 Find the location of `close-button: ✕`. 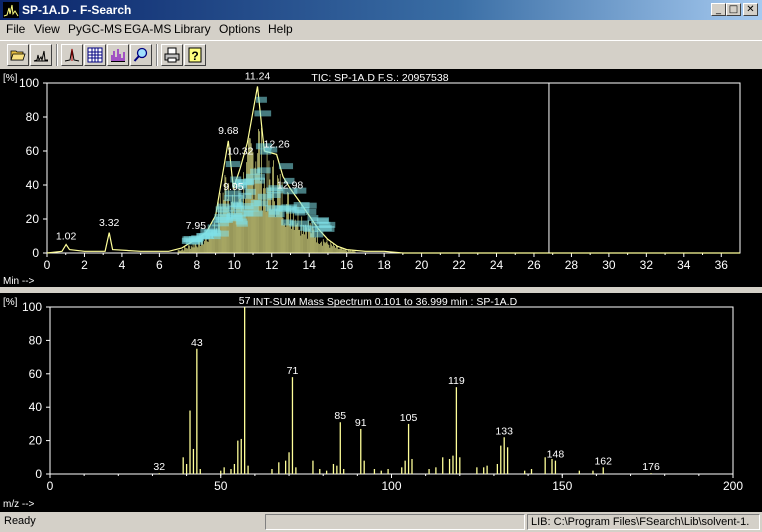

close-button: ✕ is located at coordinates (750, 9).